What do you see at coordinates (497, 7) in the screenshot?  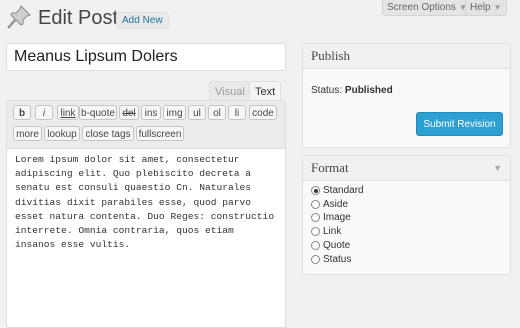 I see `chevron-down-icon: ▼` at bounding box center [497, 7].